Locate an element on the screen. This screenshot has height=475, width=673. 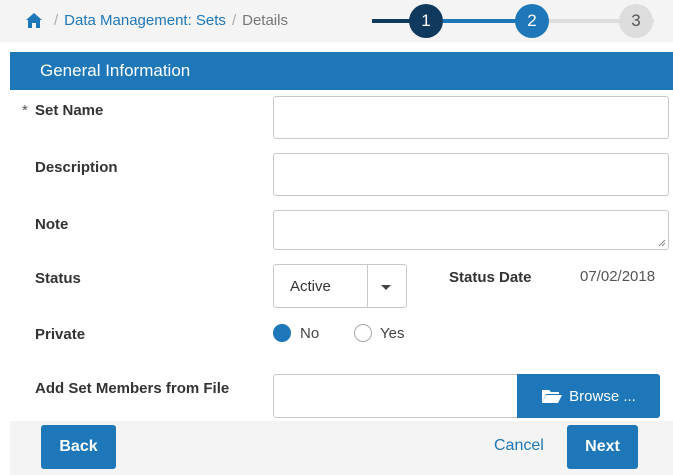
step-3: 3 is located at coordinates (636, 21).